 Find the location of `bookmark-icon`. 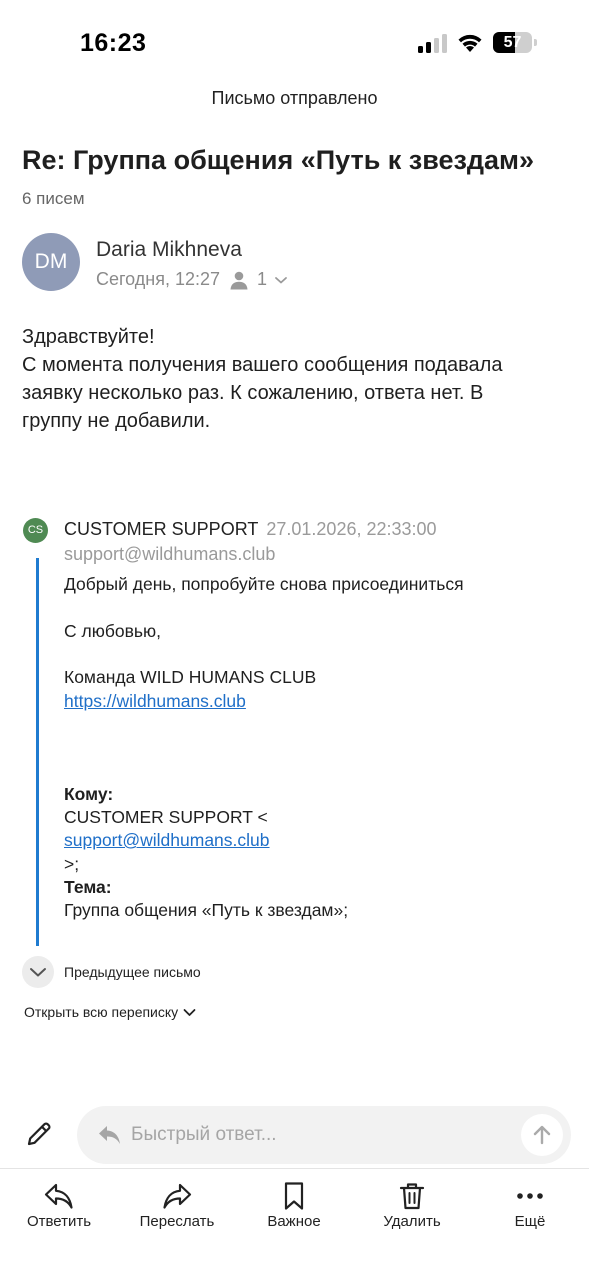

bookmark-icon is located at coordinates (294, 1196).